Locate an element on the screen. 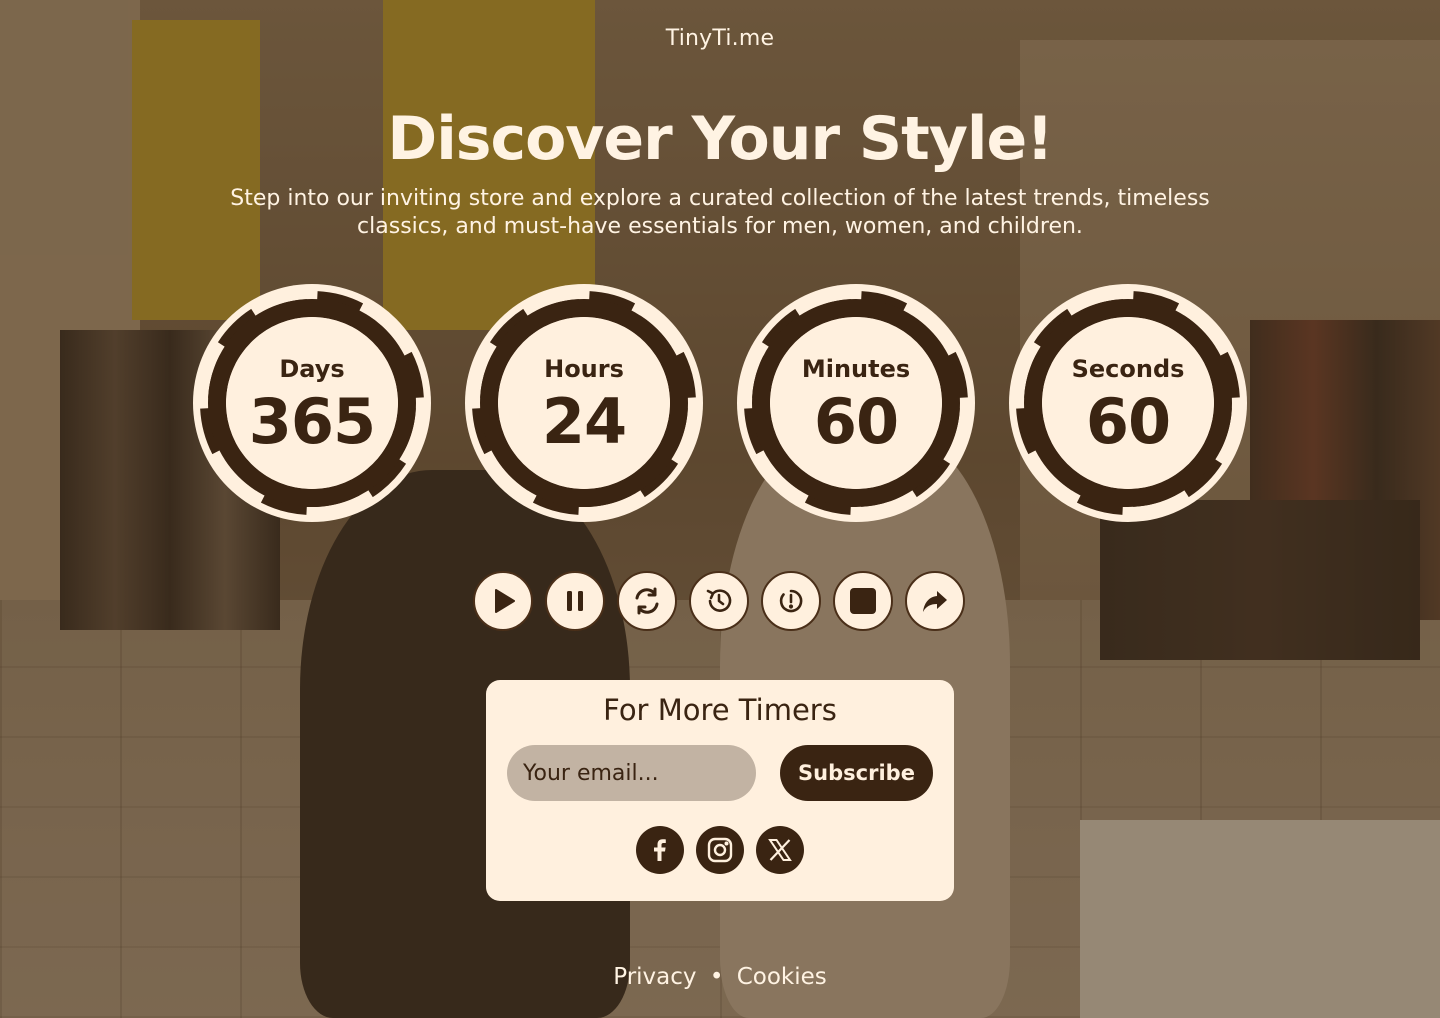  refresh-icon is located at coordinates (647, 601).